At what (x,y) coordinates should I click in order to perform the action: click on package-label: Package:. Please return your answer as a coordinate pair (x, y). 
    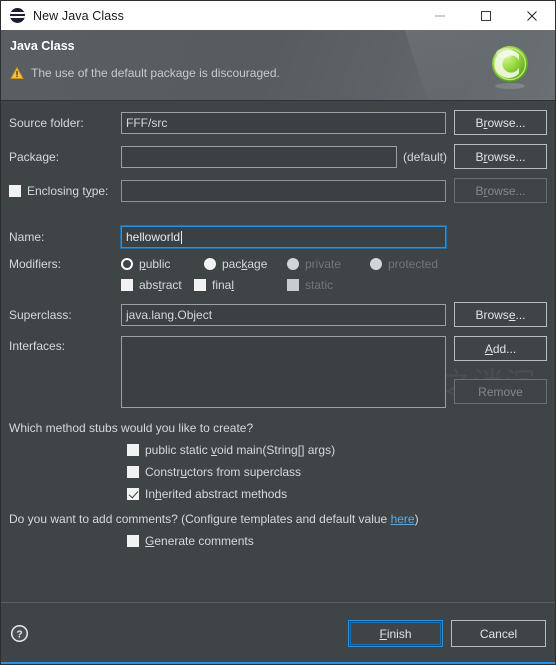
    Looking at the image, I should click on (34, 156).